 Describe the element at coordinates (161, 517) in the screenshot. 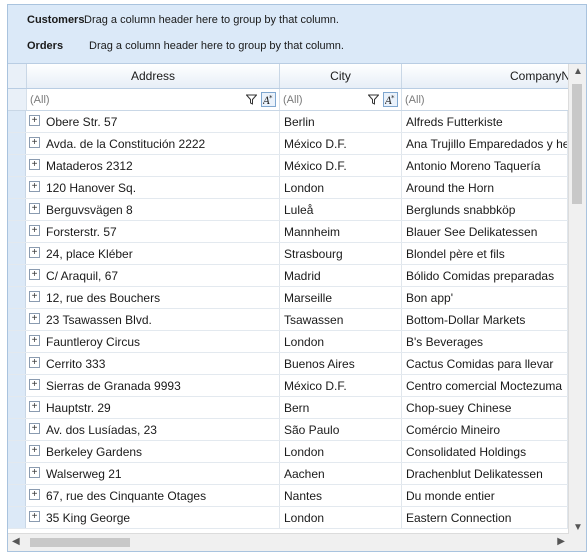

I see `cell-address: 35 King George` at that location.